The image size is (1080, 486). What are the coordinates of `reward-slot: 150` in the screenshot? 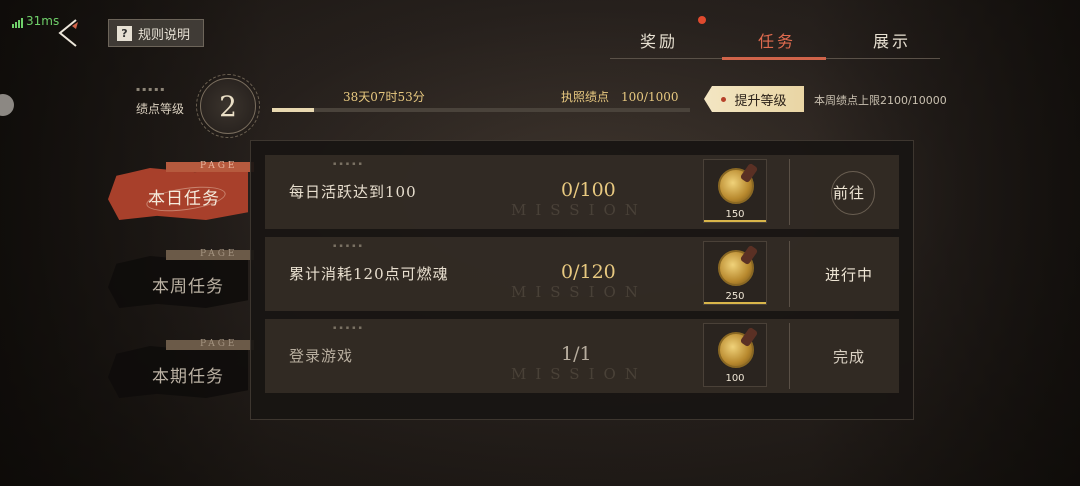 It's located at (735, 191).